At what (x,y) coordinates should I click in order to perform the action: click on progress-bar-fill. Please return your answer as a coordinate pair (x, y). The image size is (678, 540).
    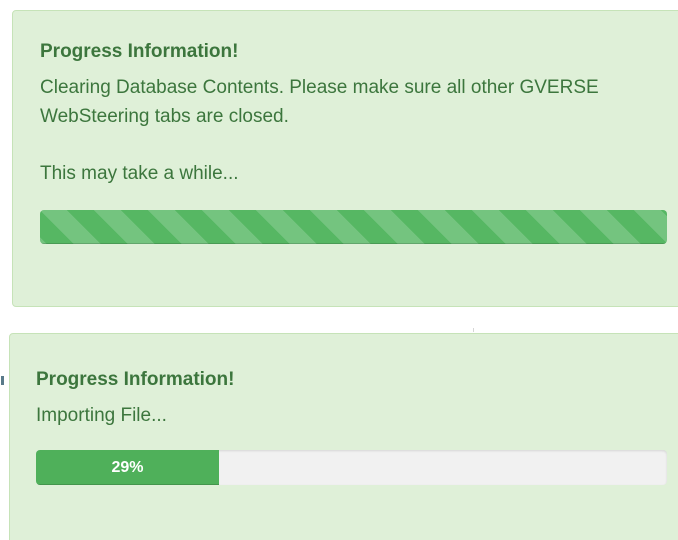
    Looking at the image, I should click on (353, 227).